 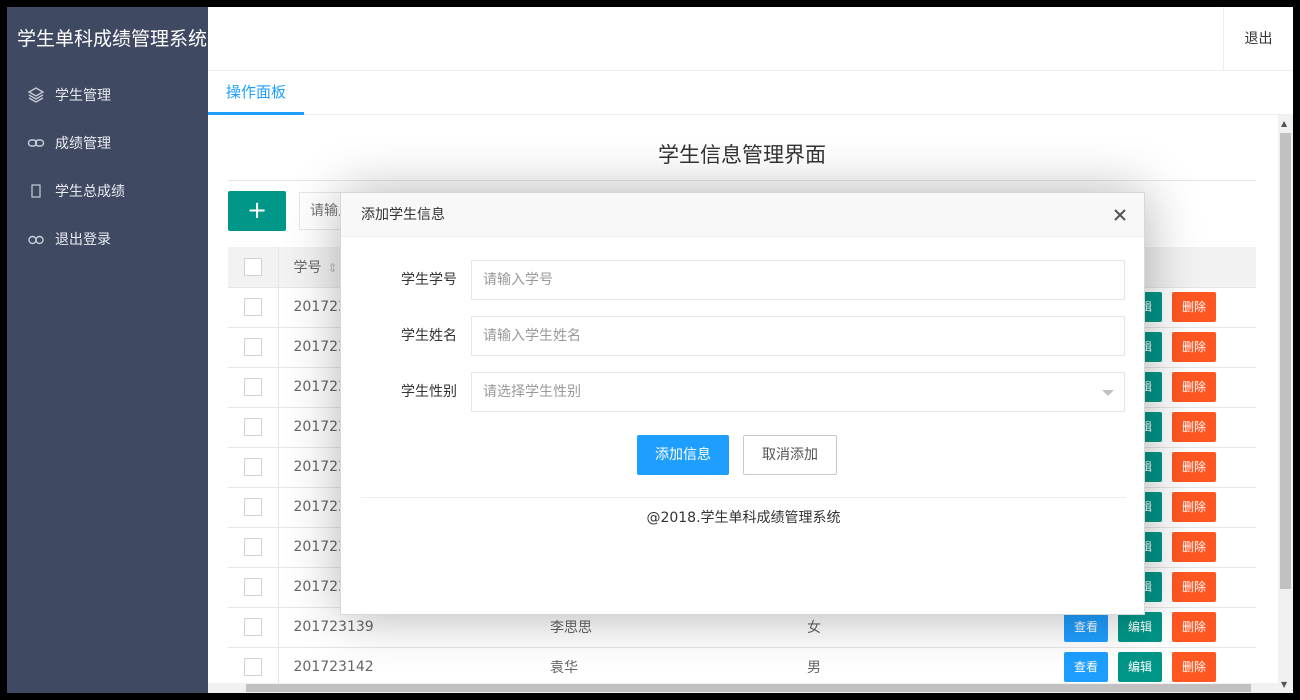 What do you see at coordinates (798, 336) in the screenshot?
I see `student-name-input: 请输入学生姓名` at bounding box center [798, 336].